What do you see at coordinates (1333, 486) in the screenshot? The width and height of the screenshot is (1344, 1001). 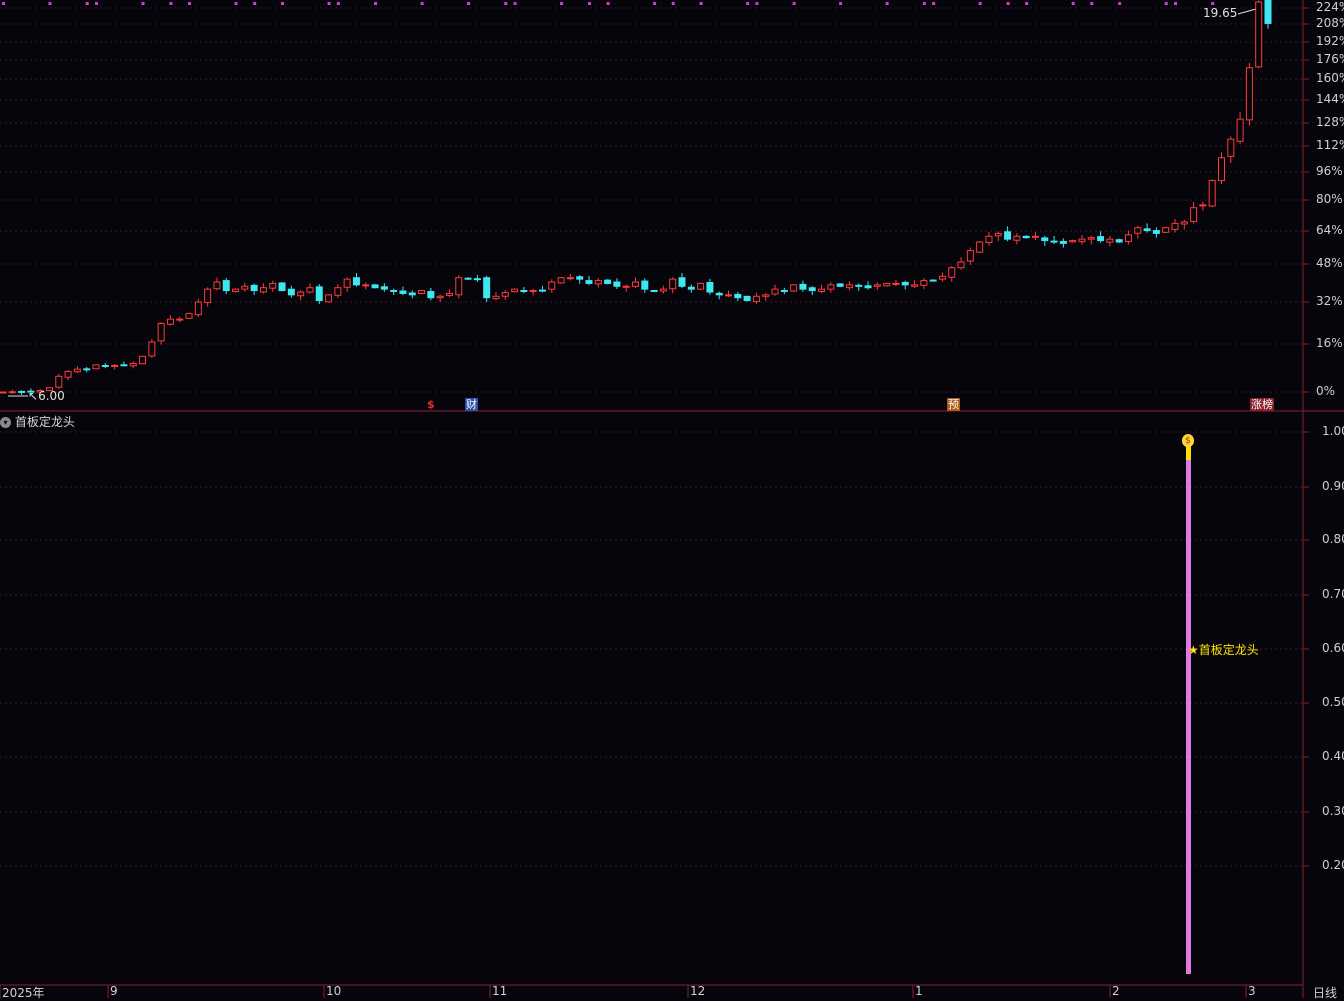 I see `indicator-tick-label: 0.90` at bounding box center [1333, 486].